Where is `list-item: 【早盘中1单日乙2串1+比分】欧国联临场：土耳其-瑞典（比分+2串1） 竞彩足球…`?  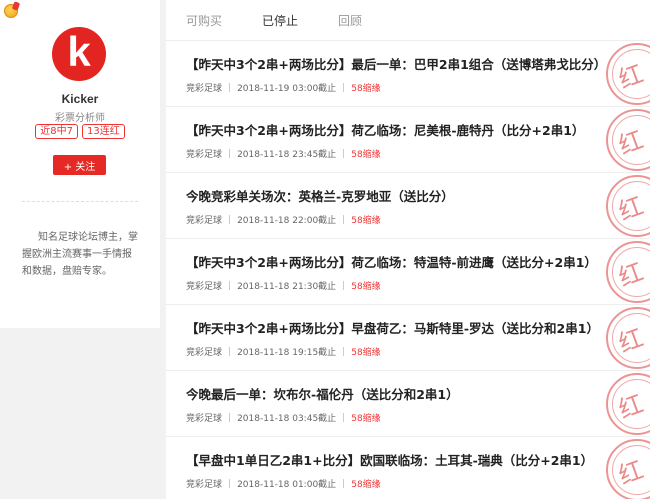 list-item: 【早盘中1单日乙2串1+比分】欧国联临场：土耳其-瑞典（比分+2串1） 竞彩足球… is located at coordinates (408, 468).